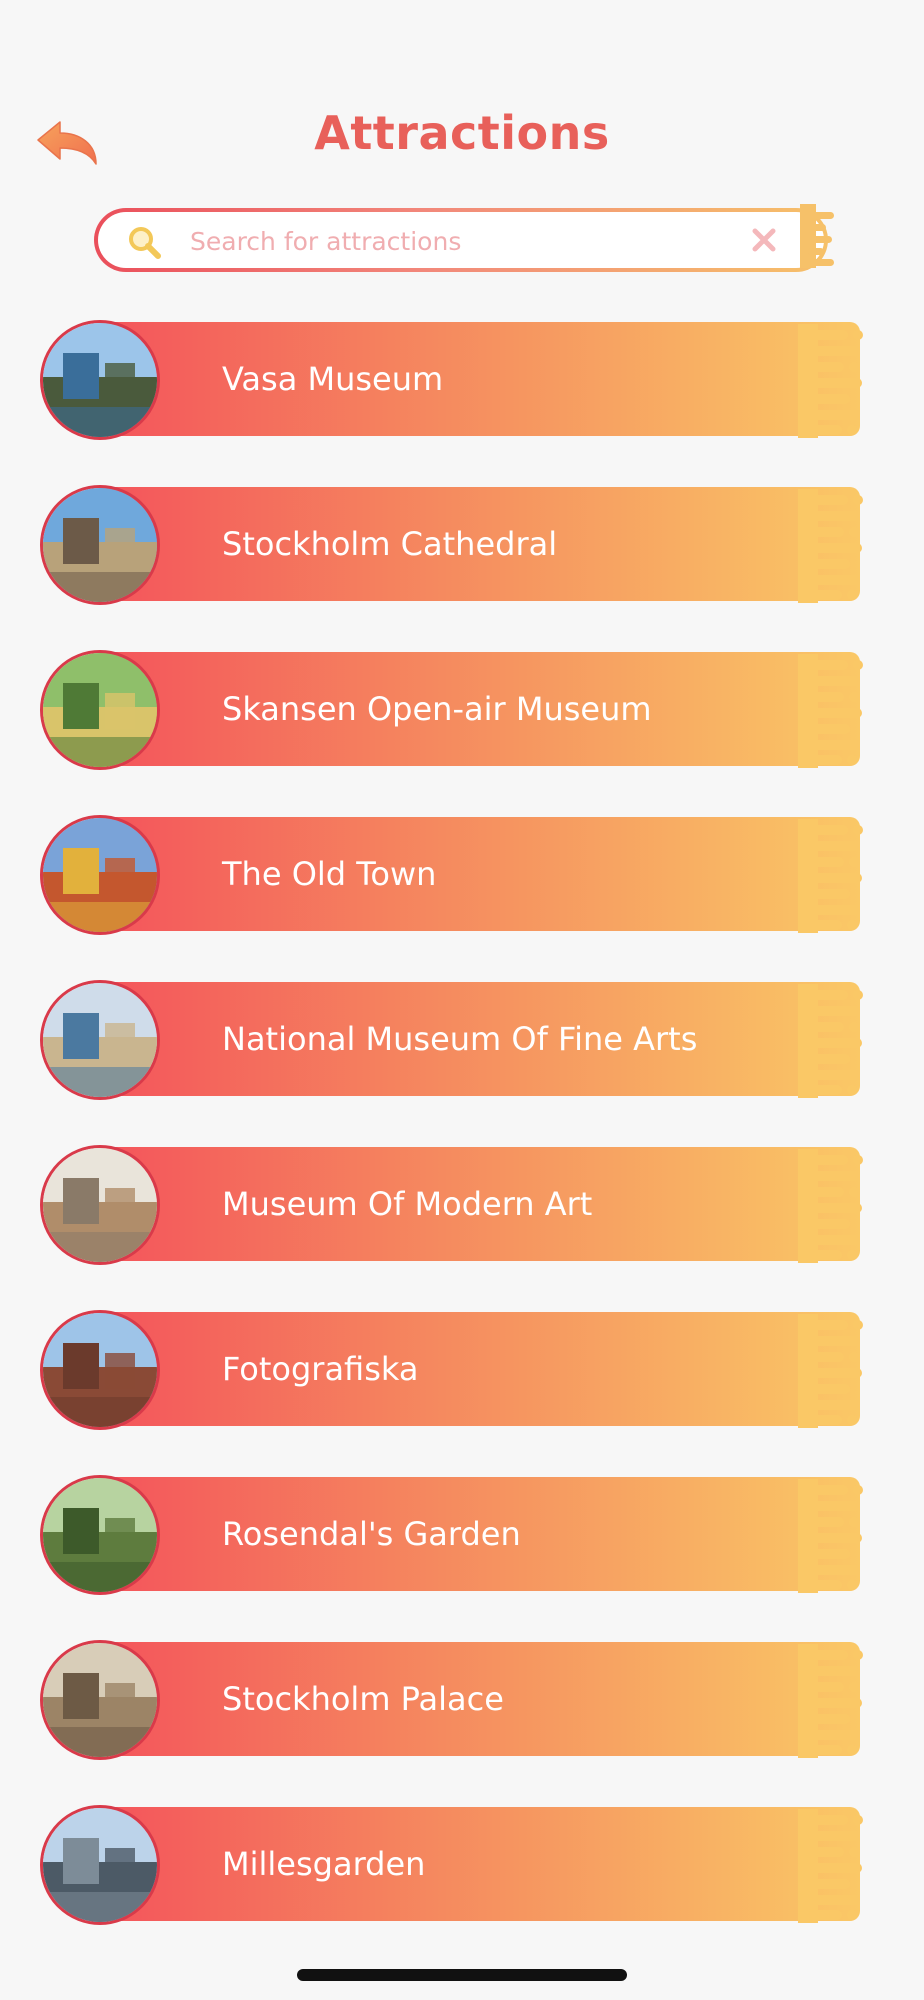 This screenshot has width=924, height=2000. Describe the element at coordinates (324, 1864) in the screenshot. I see `attraction-name: Millesgarden` at that location.